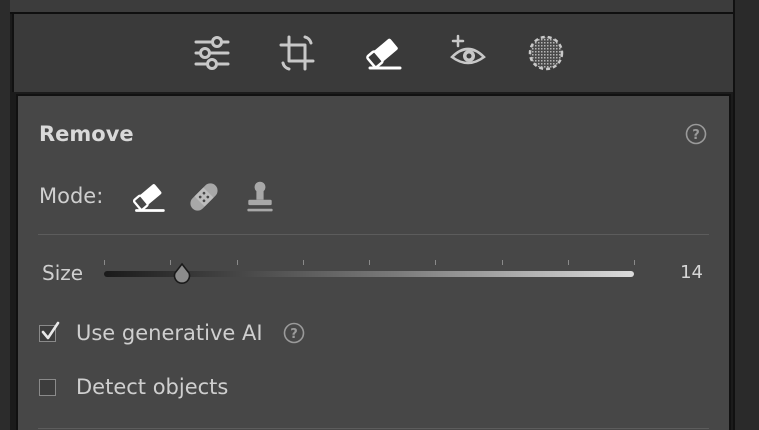 This screenshot has height=430, width=759. I want to click on stamp-icon, so click(260, 196).